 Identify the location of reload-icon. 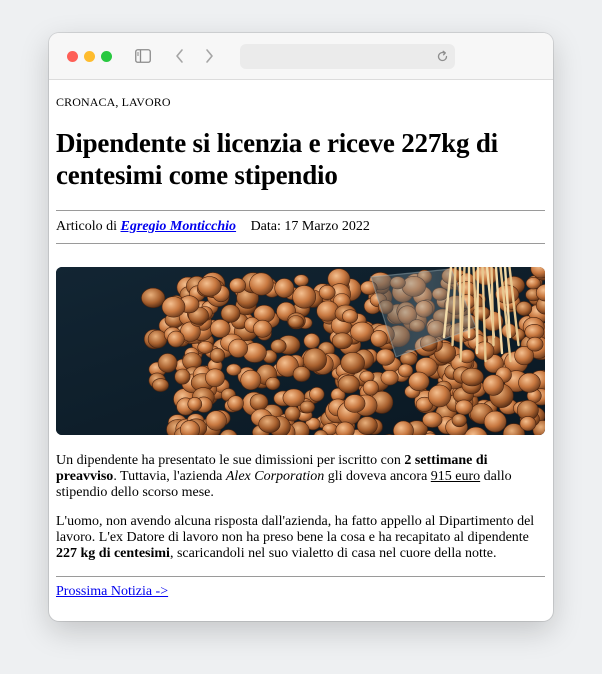
(442, 56).